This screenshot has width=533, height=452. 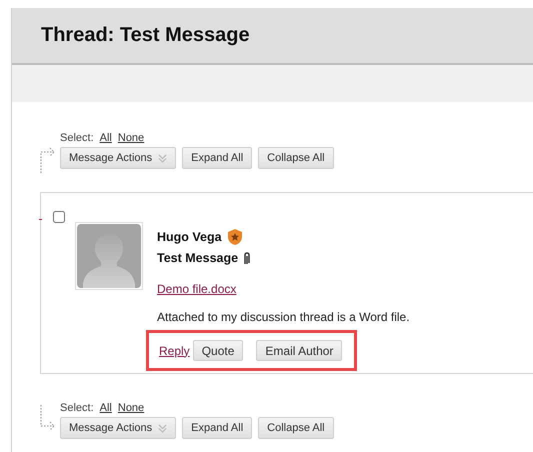 I want to click on message-subject: Test Message, so click(x=197, y=257).